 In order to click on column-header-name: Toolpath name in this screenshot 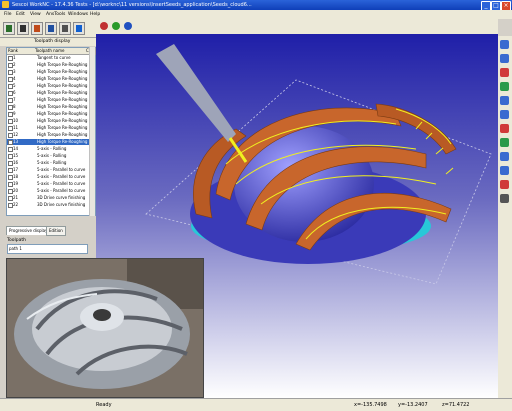, I will do `click(60, 51)`.